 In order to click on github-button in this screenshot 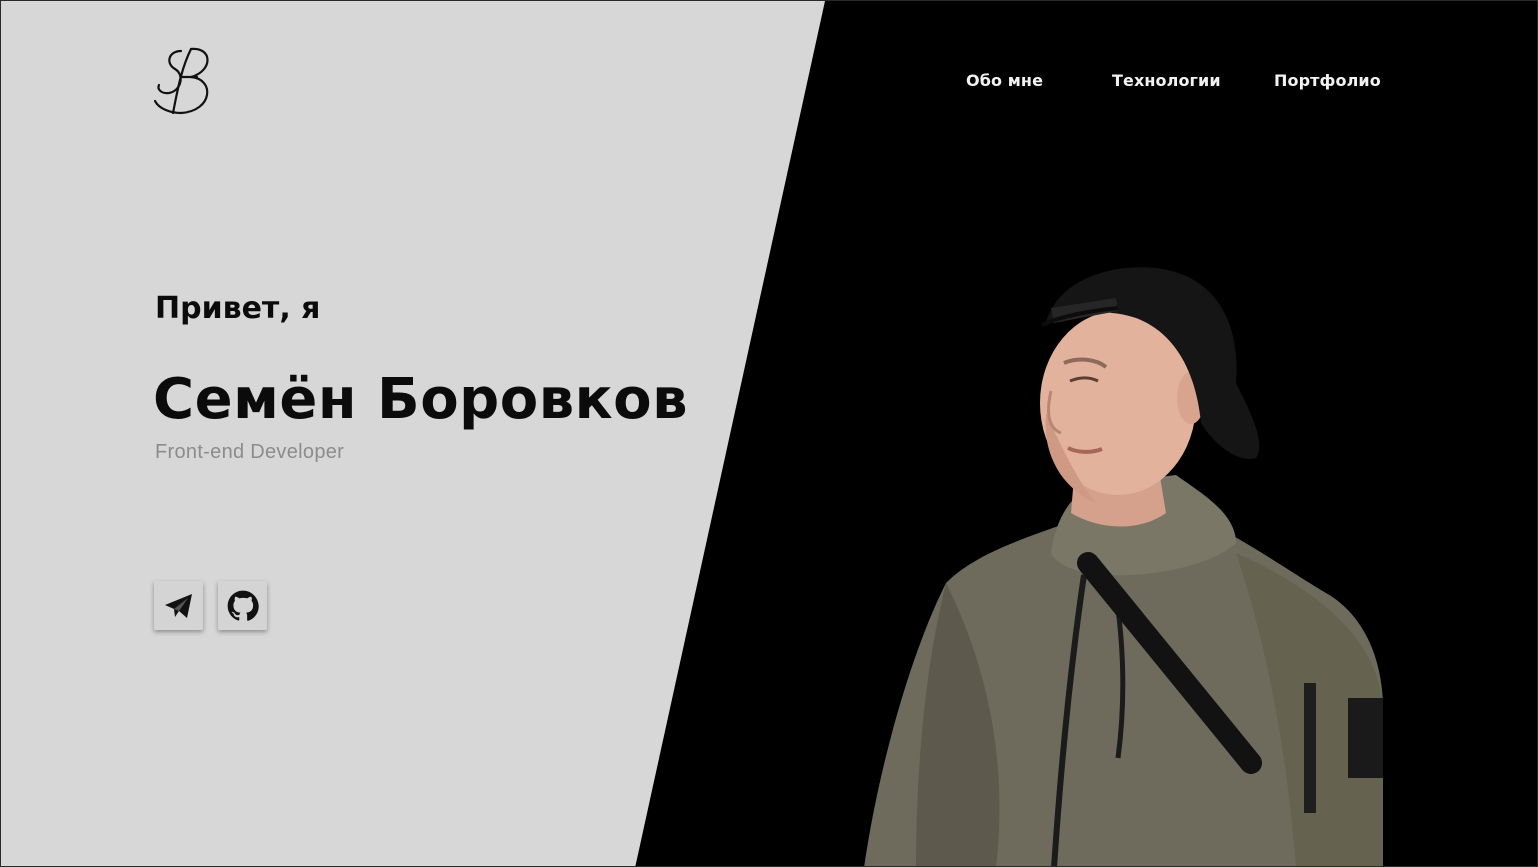, I will do `click(242, 605)`.